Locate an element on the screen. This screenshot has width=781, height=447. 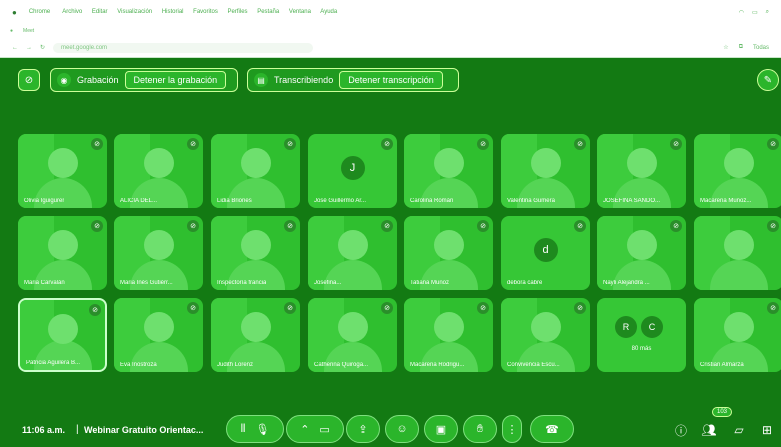
participant-tile: ⊘ Judith Lorenz is located at coordinates (255, 335).